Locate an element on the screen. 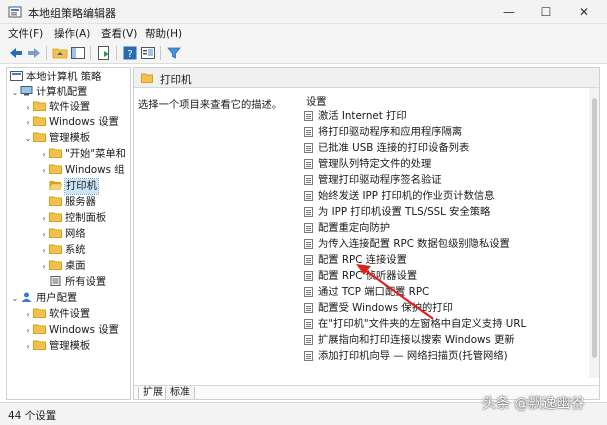 The width and height of the screenshot is (607, 425). filter-icon is located at coordinates (174, 53).